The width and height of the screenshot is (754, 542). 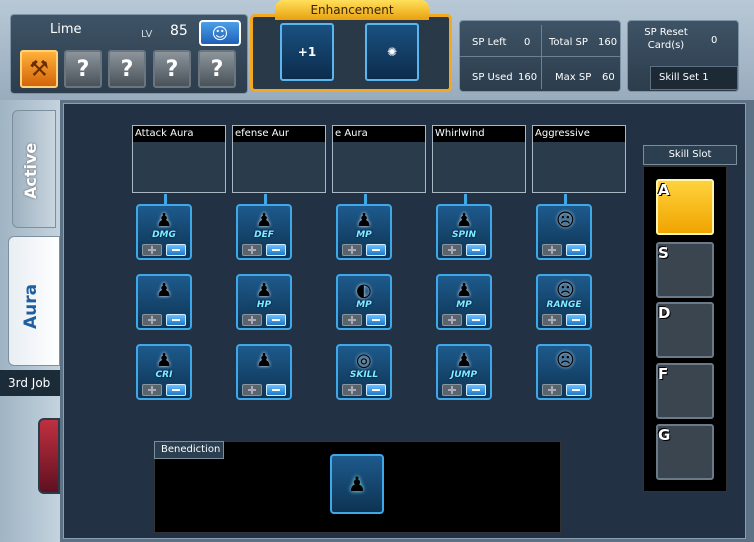 I want to click on skill-slot-d: D, so click(x=685, y=330).